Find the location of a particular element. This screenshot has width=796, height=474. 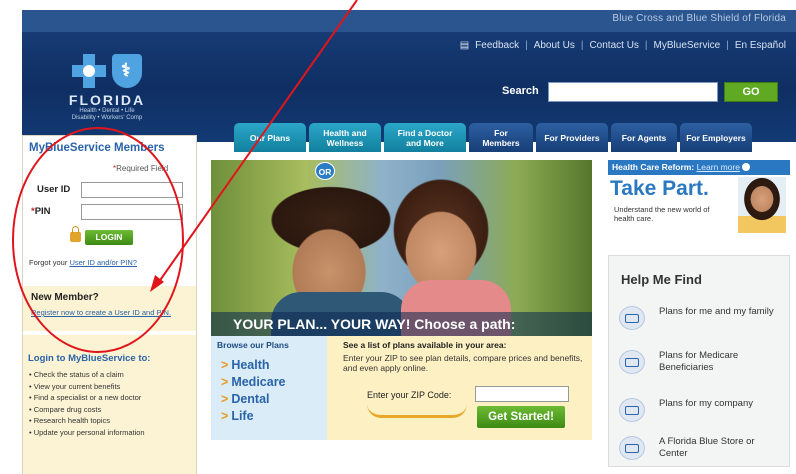

health-care-reform-bar: Health Care Reform: Learn more is located at coordinates (699, 167).